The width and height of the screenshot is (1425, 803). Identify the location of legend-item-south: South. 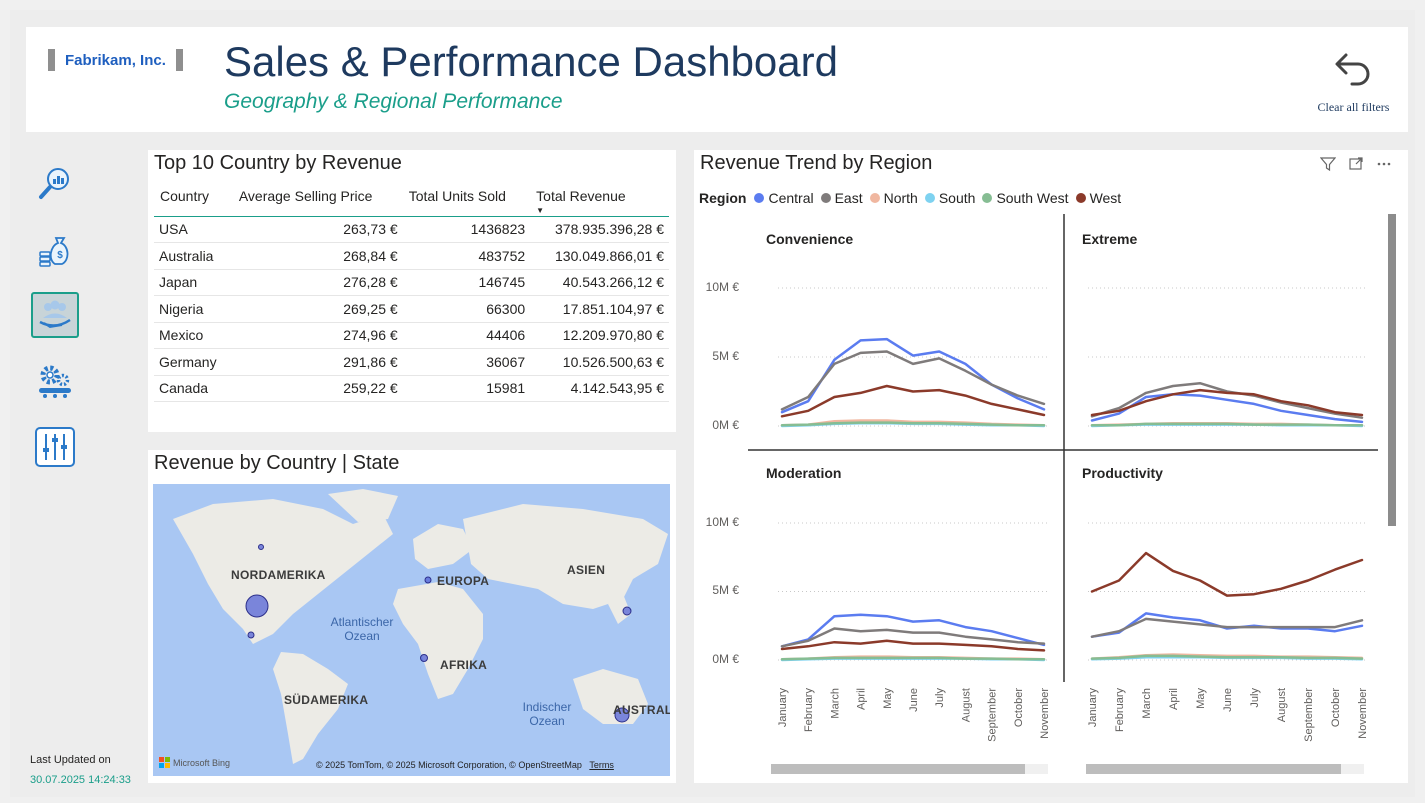
(950, 198).